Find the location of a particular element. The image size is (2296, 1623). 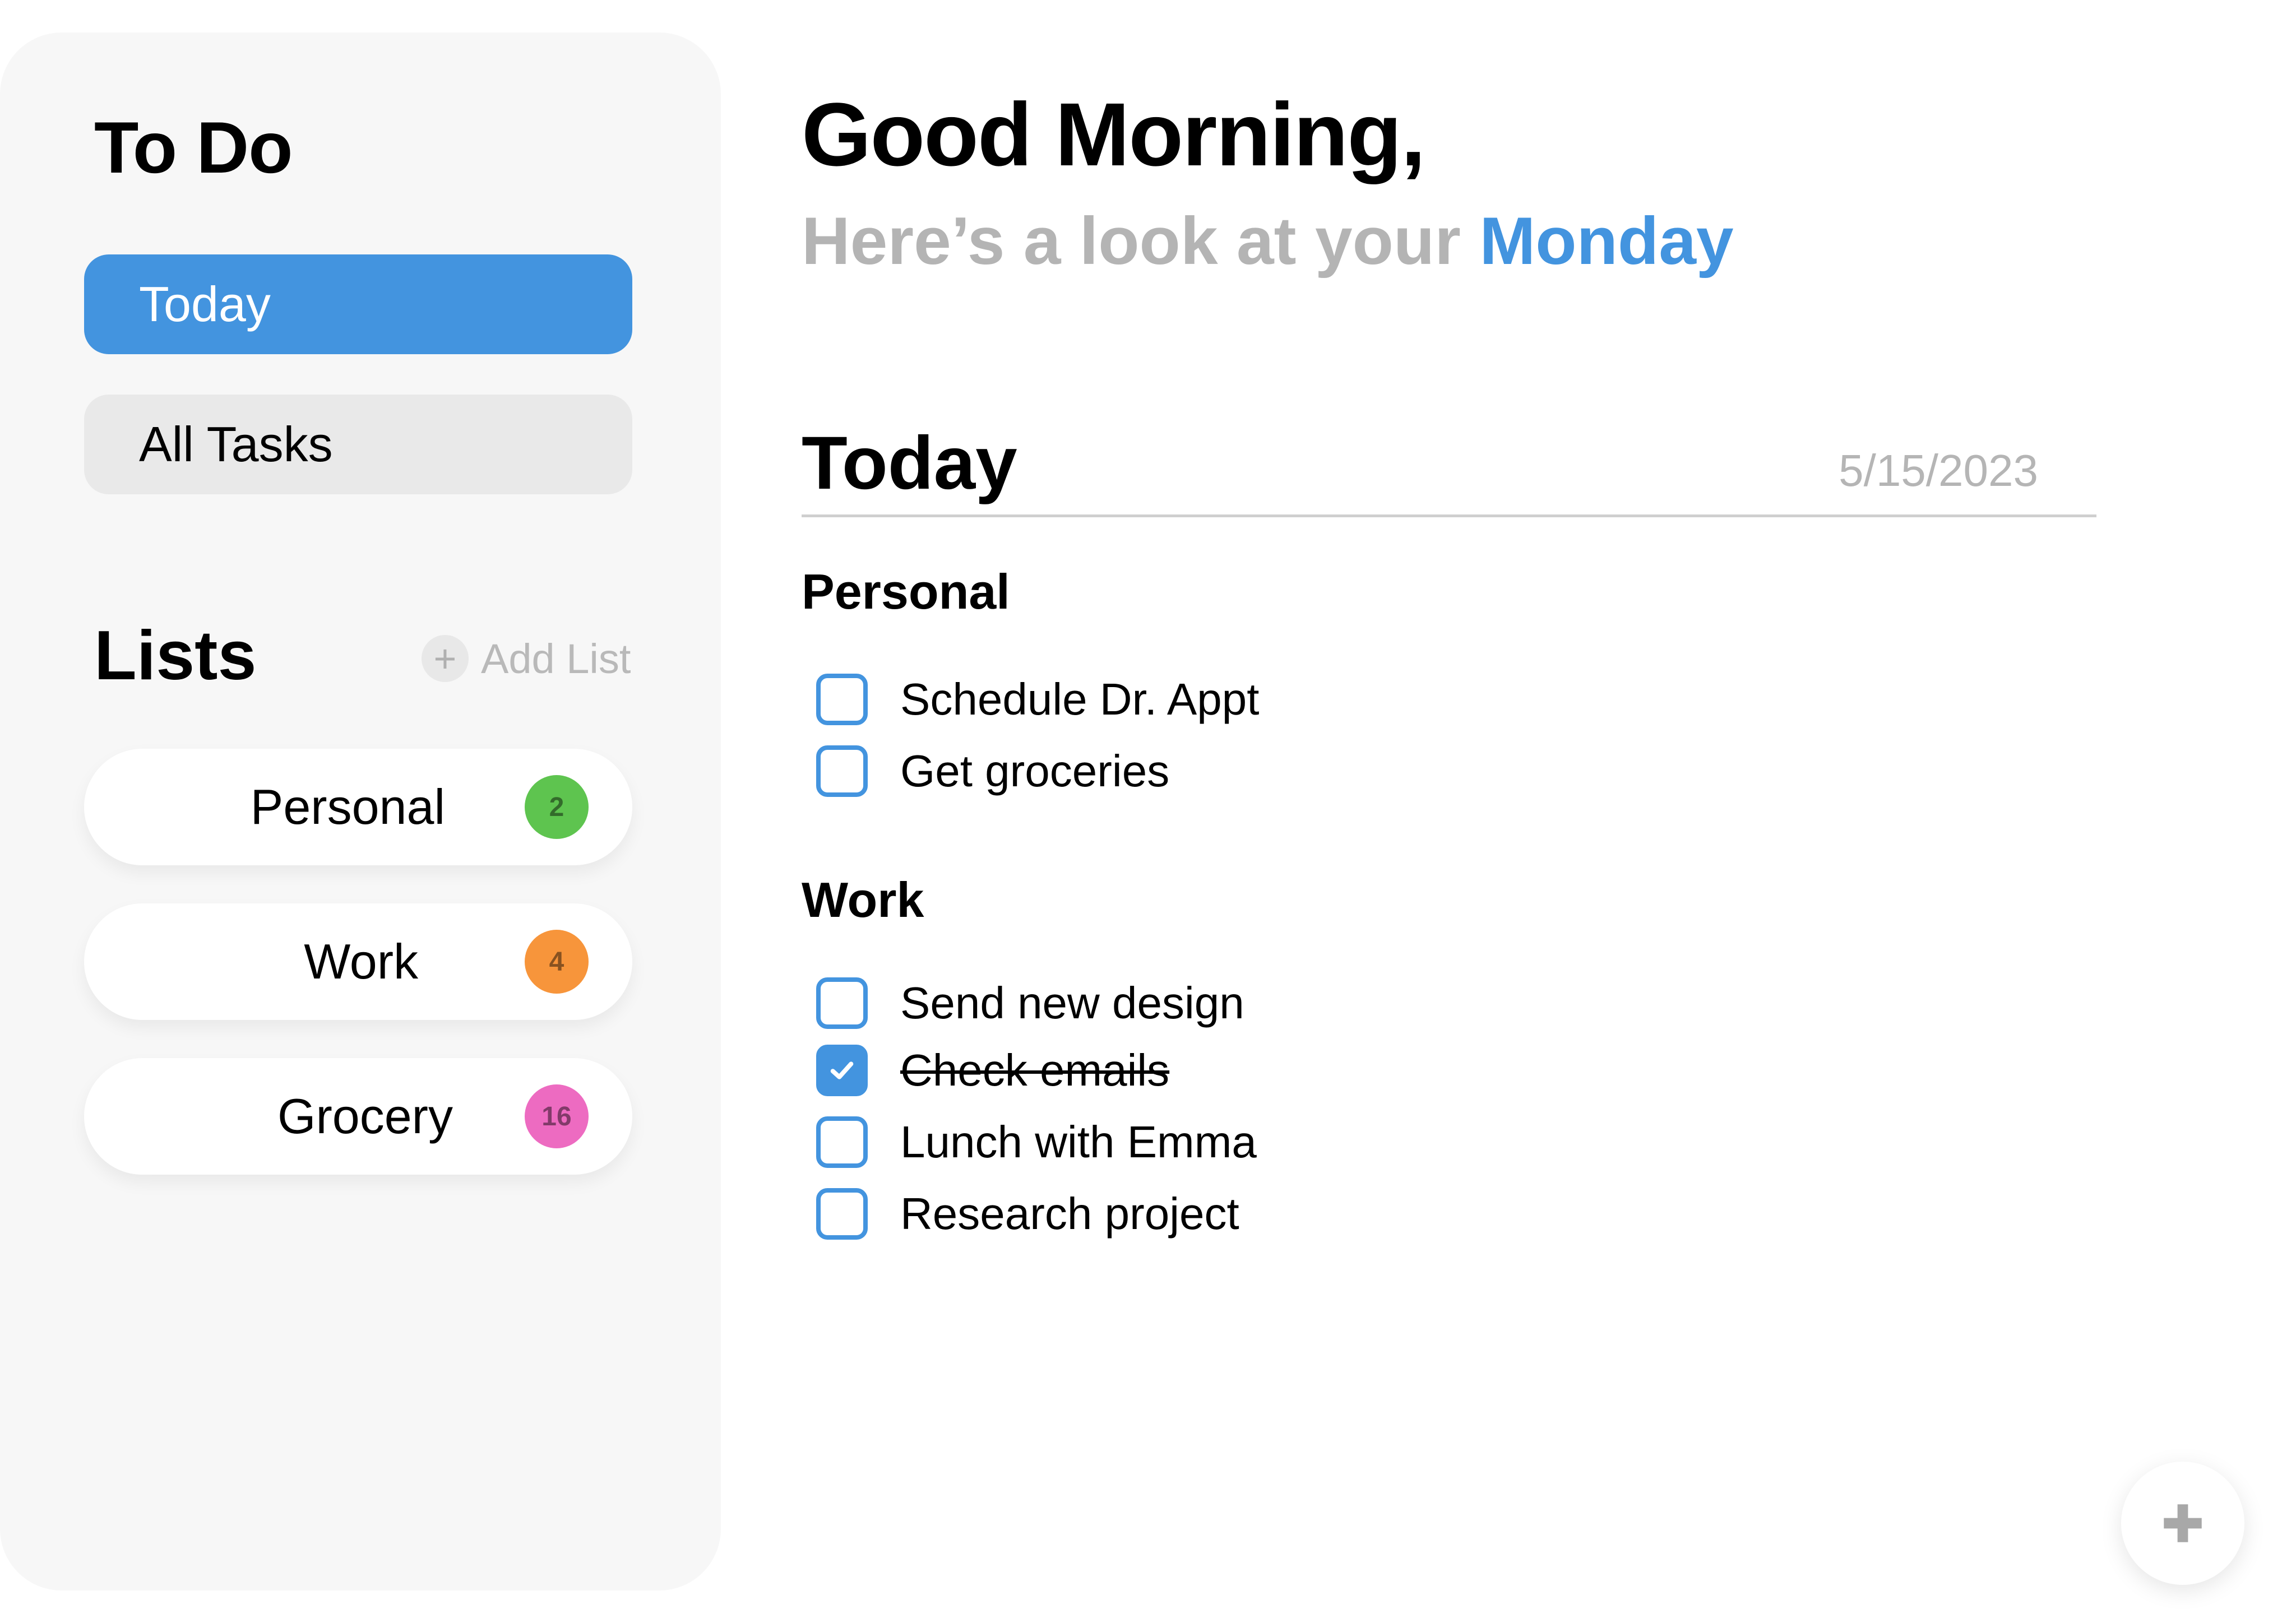

list-card-label: Grocery is located at coordinates (365, 1116).